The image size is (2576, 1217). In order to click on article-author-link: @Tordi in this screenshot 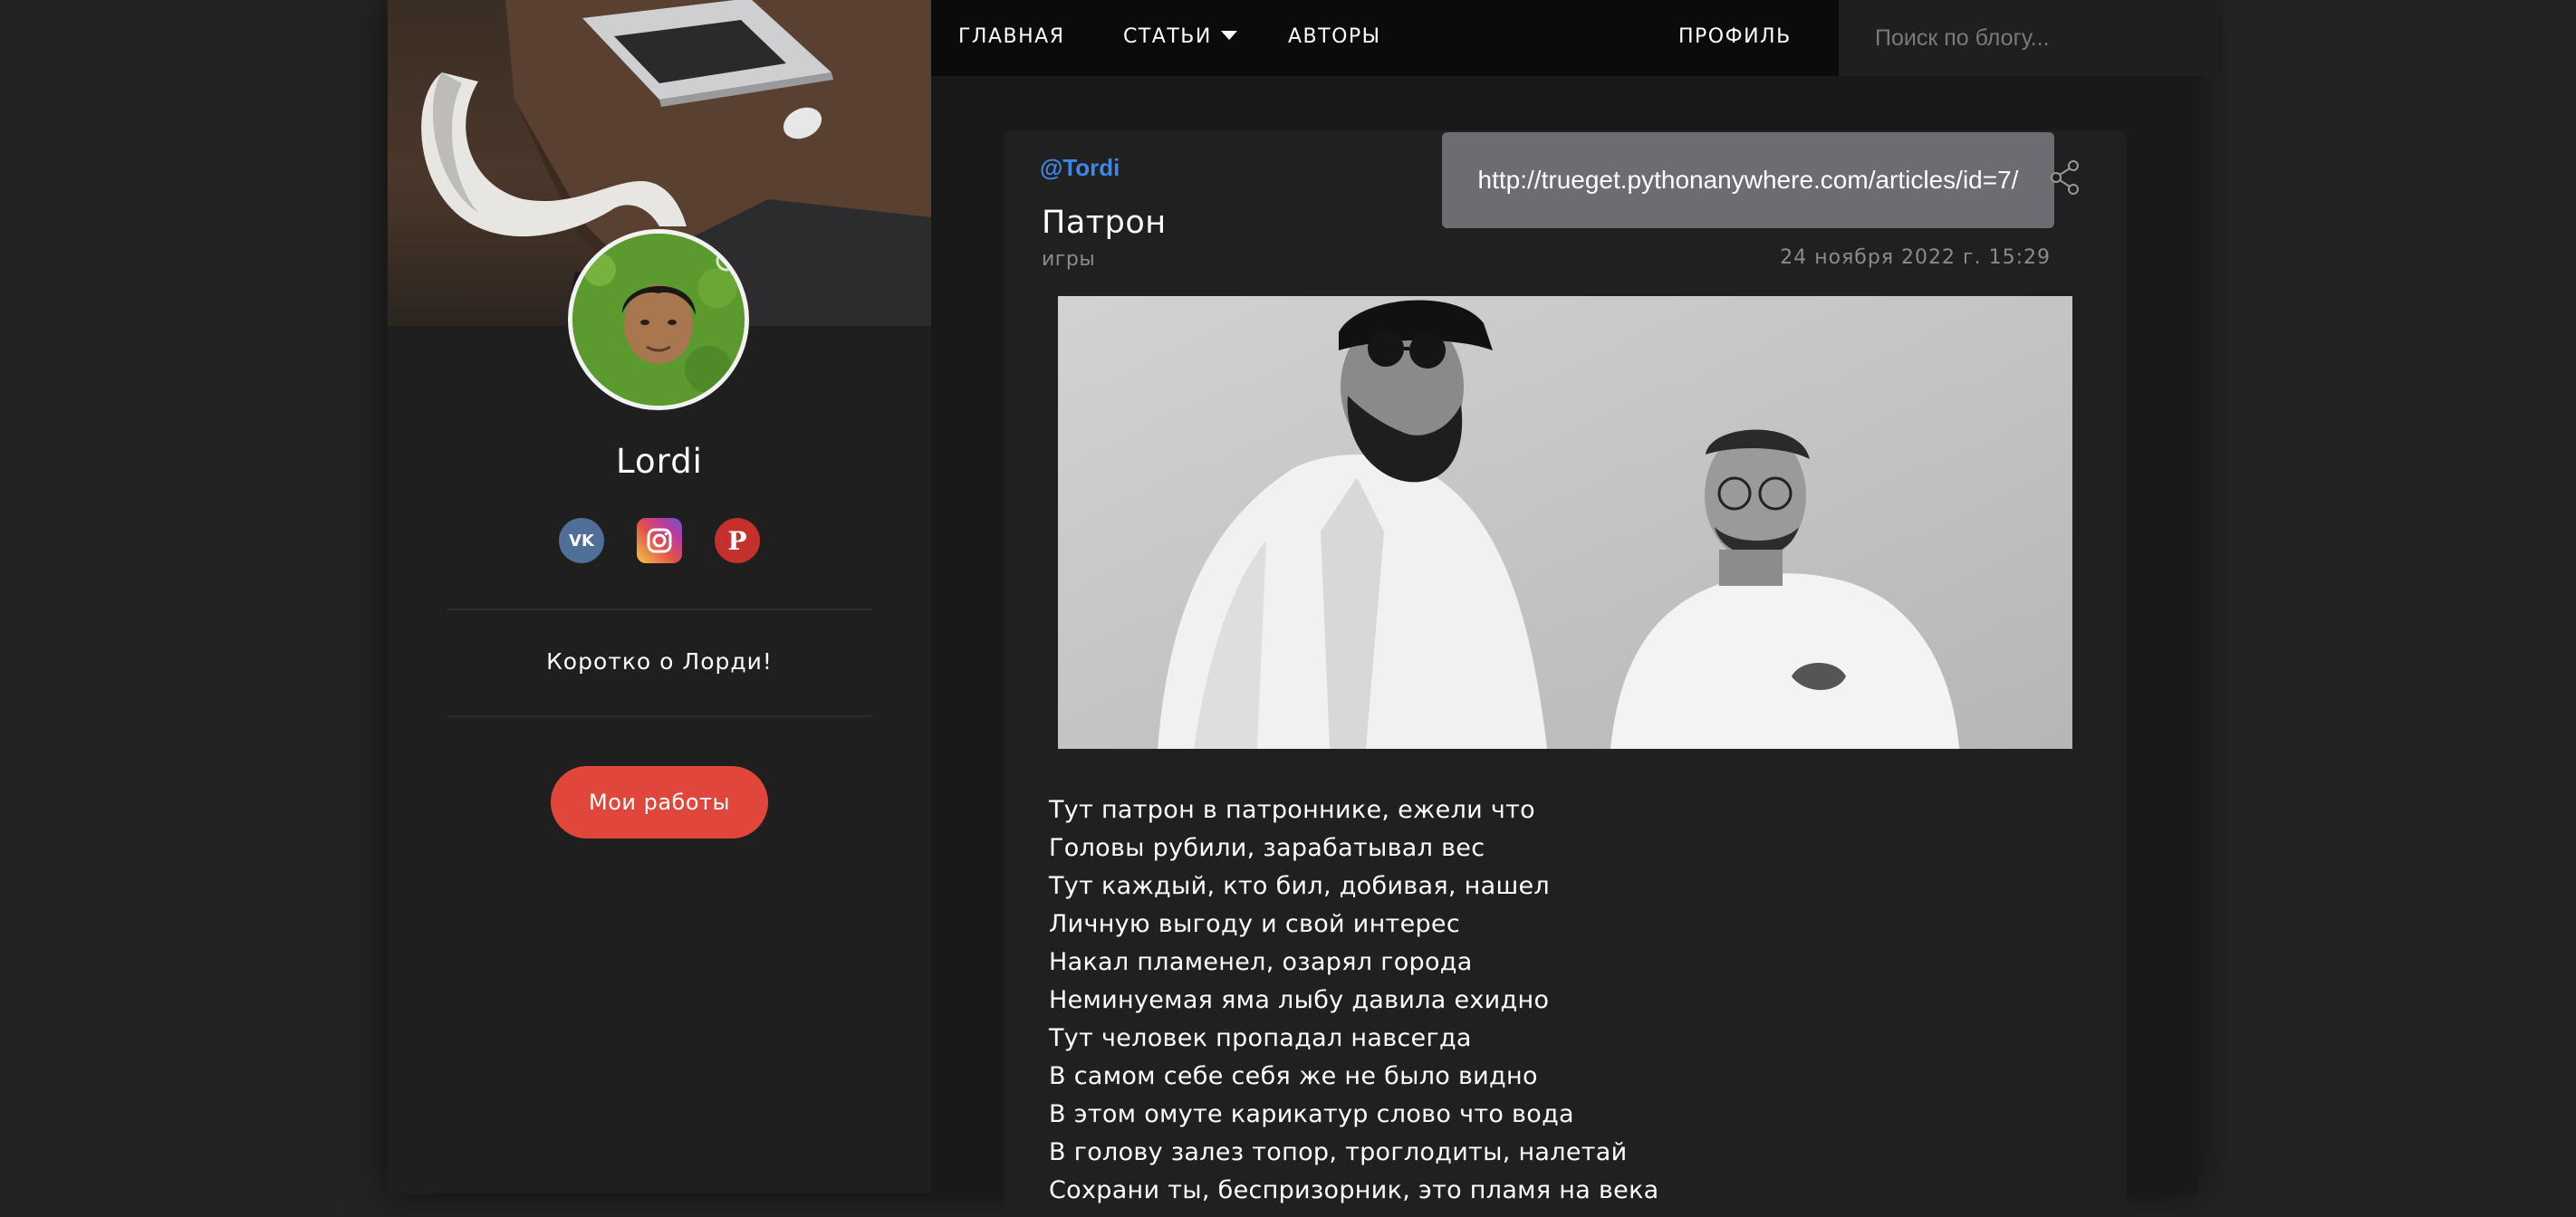, I will do `click(1080, 168)`.